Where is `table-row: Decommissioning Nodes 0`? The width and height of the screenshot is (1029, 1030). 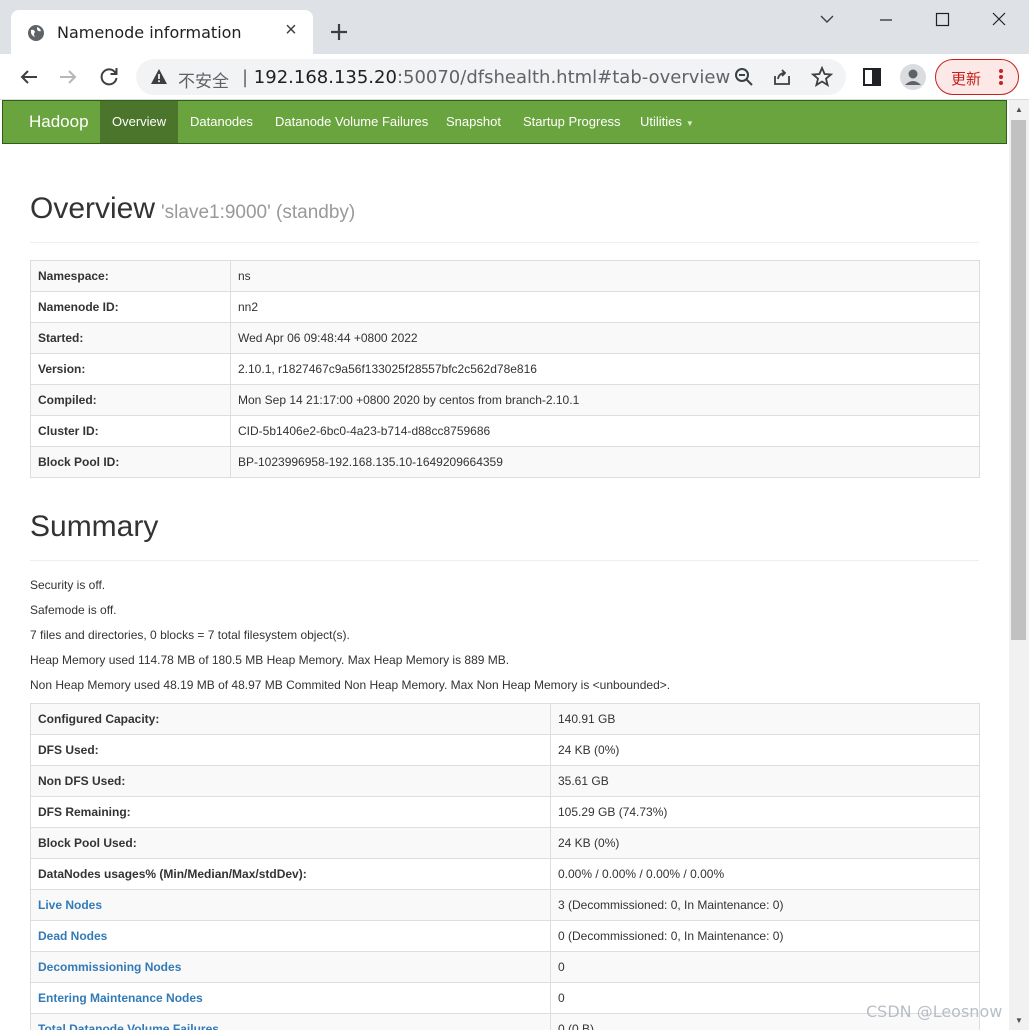
table-row: Decommissioning Nodes 0 is located at coordinates (505, 967).